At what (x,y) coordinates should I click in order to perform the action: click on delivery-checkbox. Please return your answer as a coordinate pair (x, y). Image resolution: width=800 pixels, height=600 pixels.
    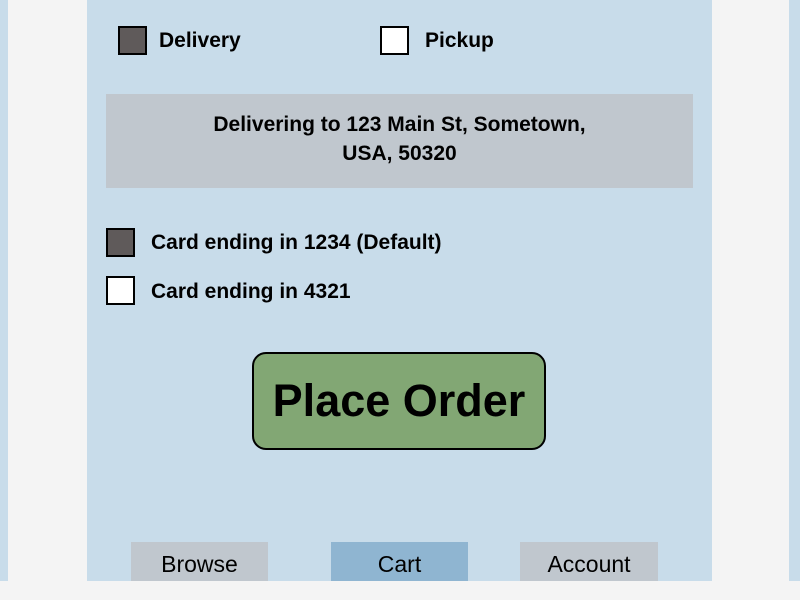
    Looking at the image, I should click on (132, 40).